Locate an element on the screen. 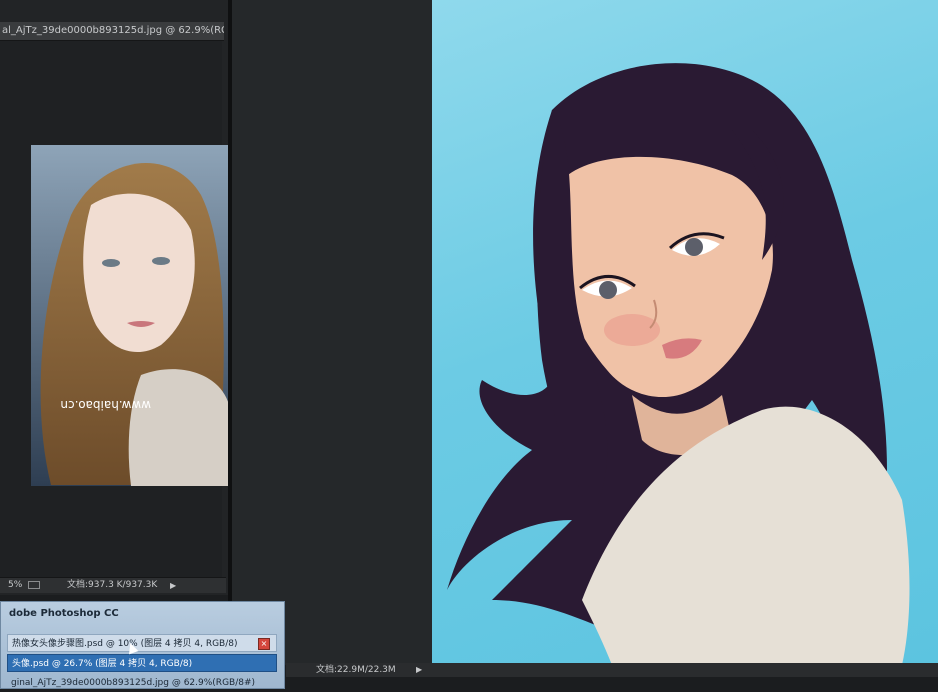 Image resolution: width=938 pixels, height=692 pixels. switcher-item-avatar-psd: 头像.psd @ 26.7% (图层 4 拷贝 4, RGB/8) is located at coordinates (142, 663).